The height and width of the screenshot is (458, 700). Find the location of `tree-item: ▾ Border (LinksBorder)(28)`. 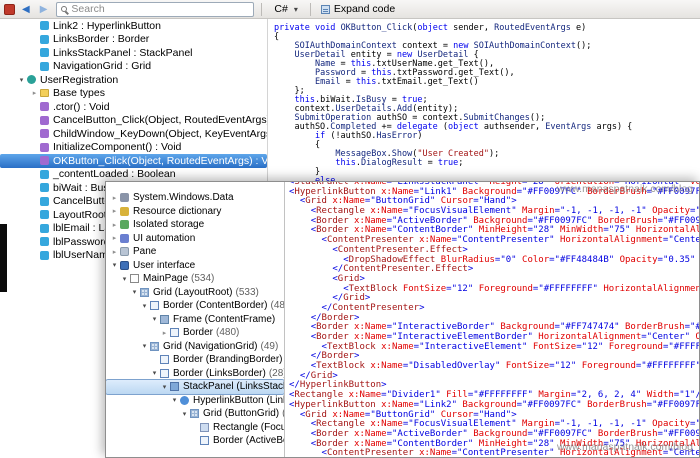

tree-item: ▾ Border (LinksBorder)(28) is located at coordinates (195, 374).